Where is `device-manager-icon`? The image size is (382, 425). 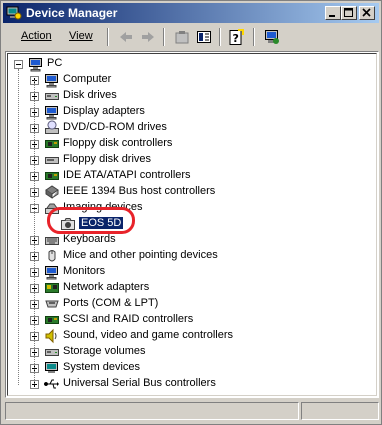
device-manager-icon is located at coordinates (14, 13).